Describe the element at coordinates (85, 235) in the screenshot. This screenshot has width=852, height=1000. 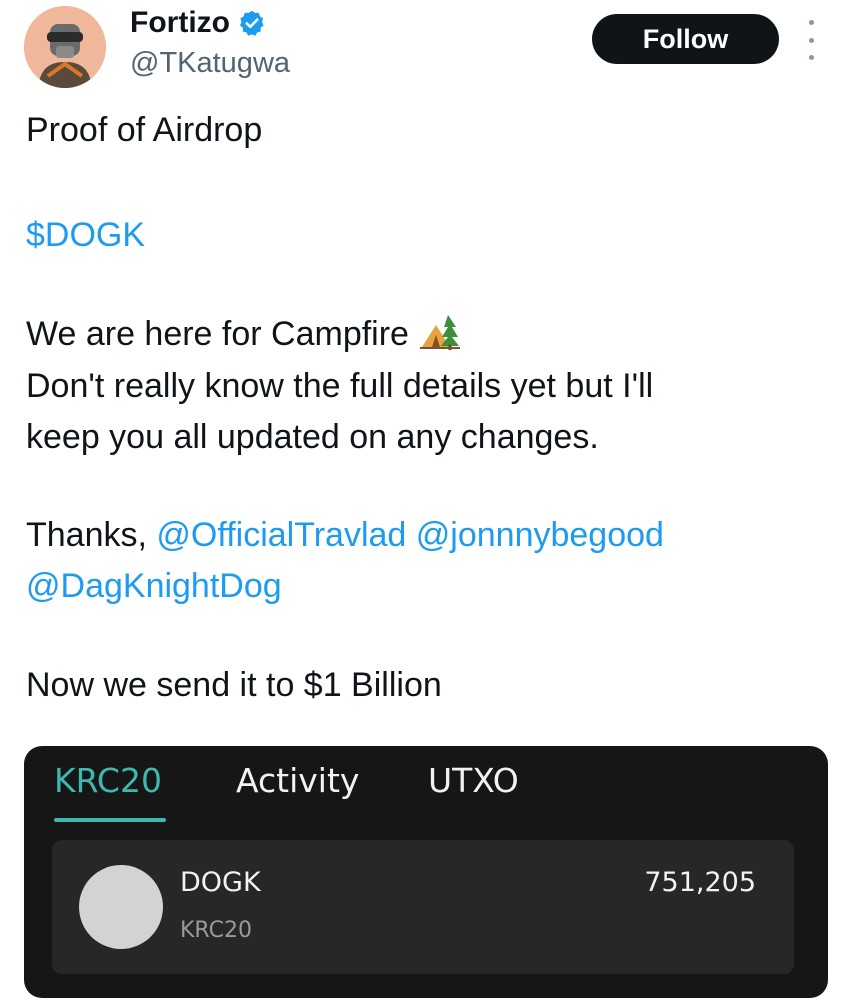
I see `cashtag-link: $DOGK` at that location.